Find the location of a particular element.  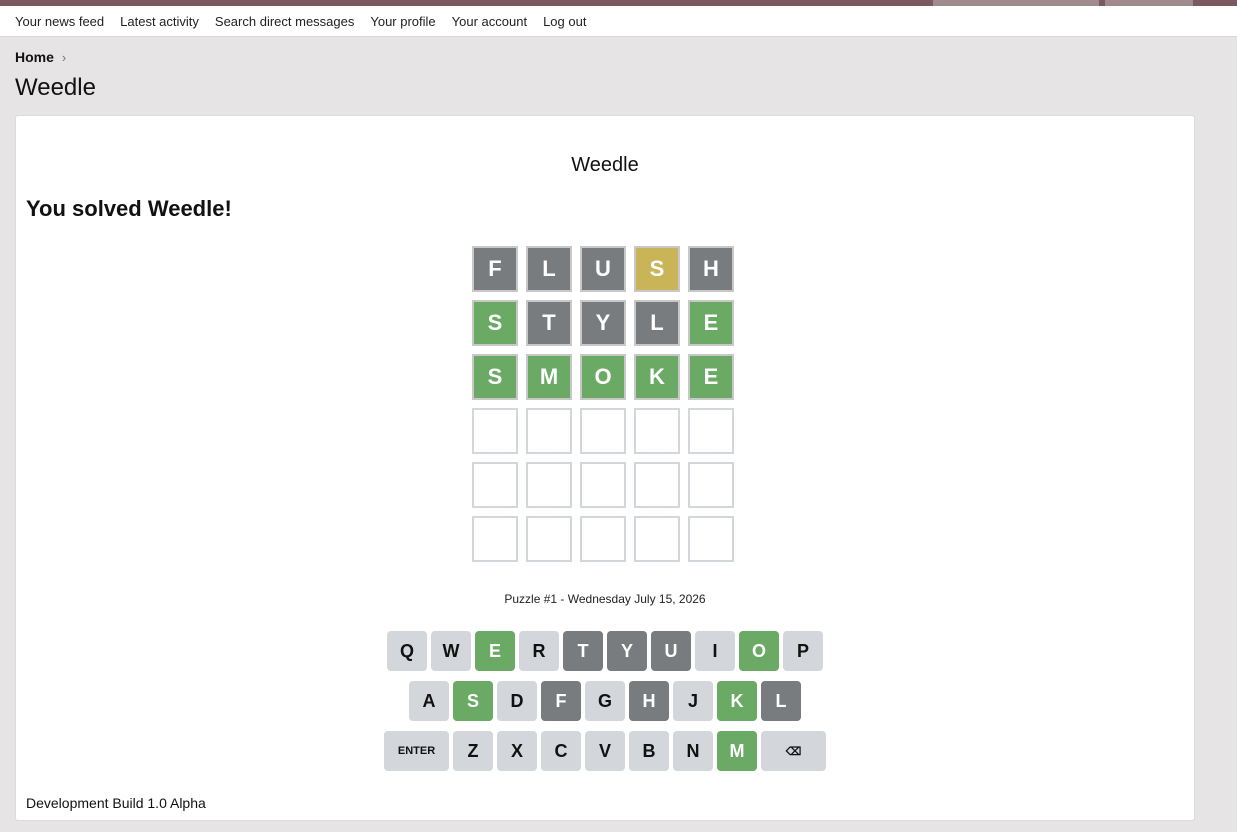

key-v: V is located at coordinates (605, 751).